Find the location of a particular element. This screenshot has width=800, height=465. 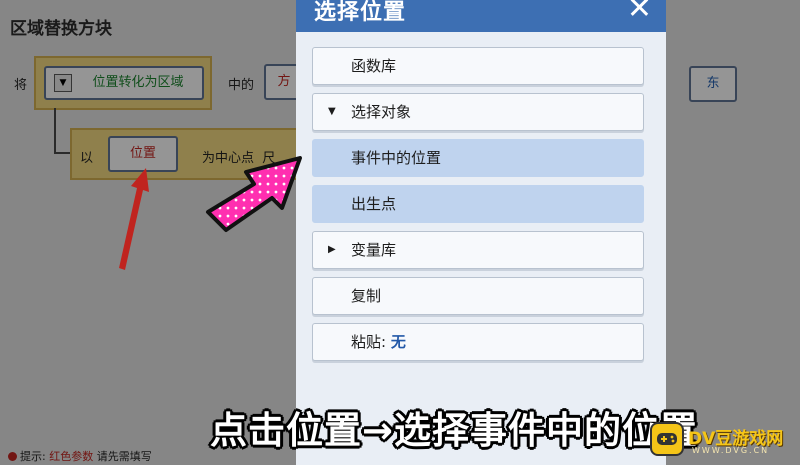

tutorial-caption: 点击位置→选择事件中的位置 is located at coordinates (454, 430).